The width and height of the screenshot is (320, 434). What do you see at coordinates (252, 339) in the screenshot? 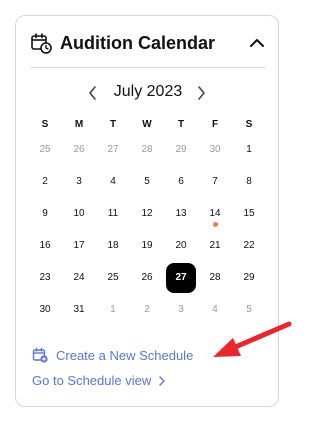
I see `annotation-arrow-icon` at bounding box center [252, 339].